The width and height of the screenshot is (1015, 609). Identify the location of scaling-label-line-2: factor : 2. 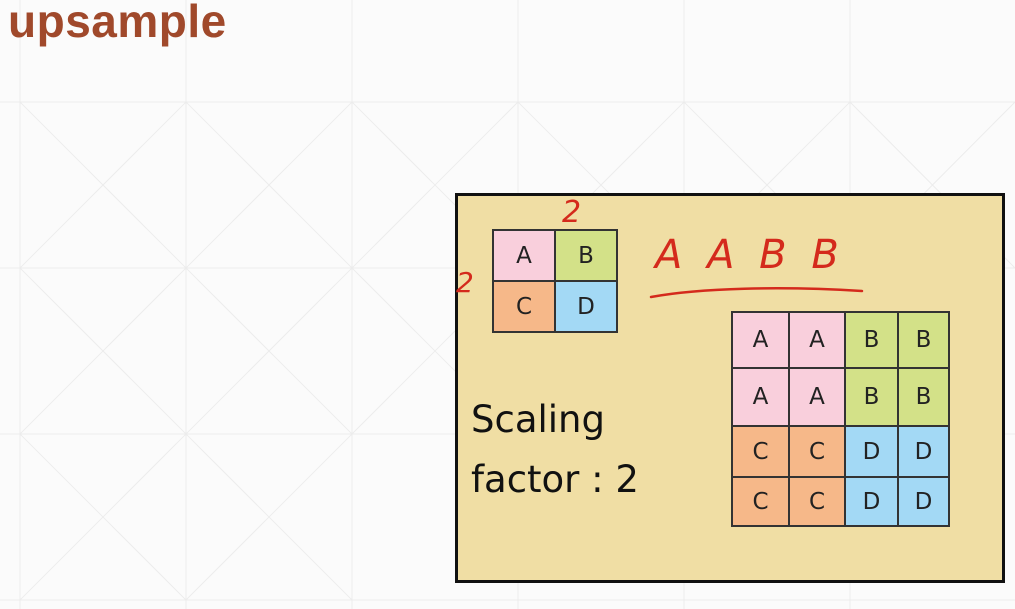
(555, 479).